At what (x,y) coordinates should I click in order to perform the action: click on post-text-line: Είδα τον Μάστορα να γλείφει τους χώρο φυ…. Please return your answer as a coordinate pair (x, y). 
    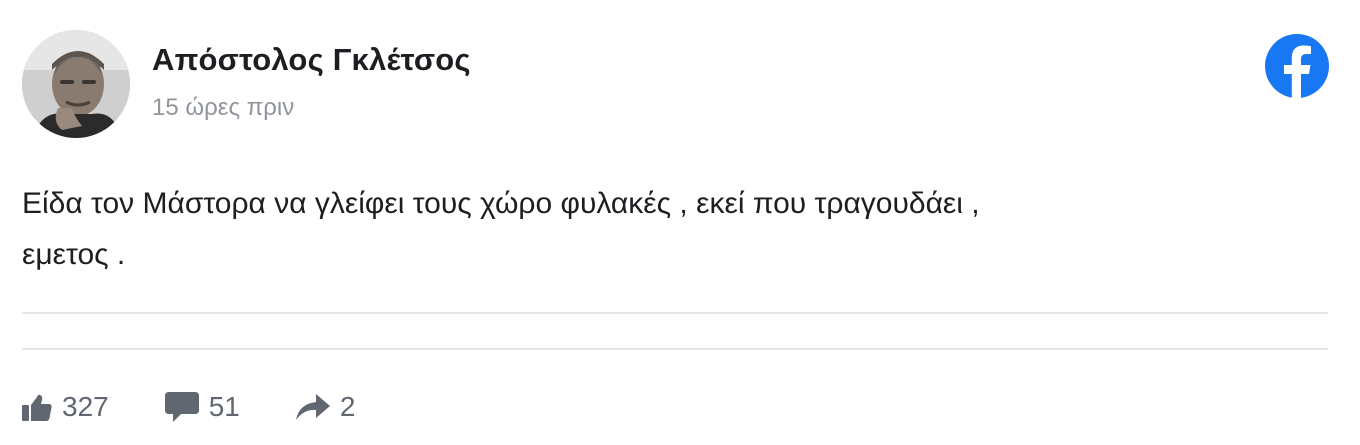
    Looking at the image, I should click on (501, 203).